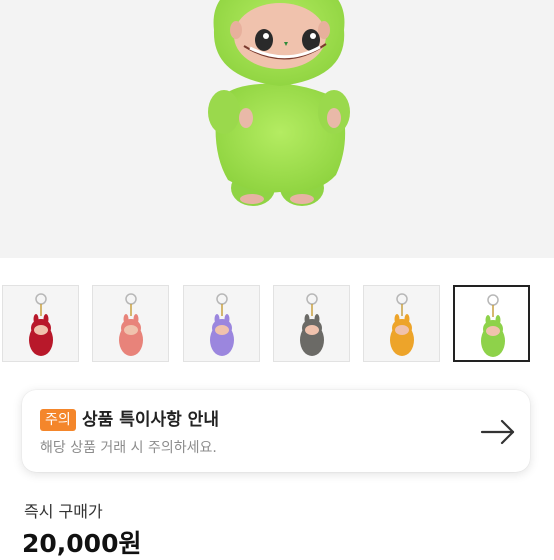 This screenshot has height=560, width=554. I want to click on product-notice-card: 주의 상품 특이사항 안내 해당 상품 거래 시 주의하세요., so click(276, 431).